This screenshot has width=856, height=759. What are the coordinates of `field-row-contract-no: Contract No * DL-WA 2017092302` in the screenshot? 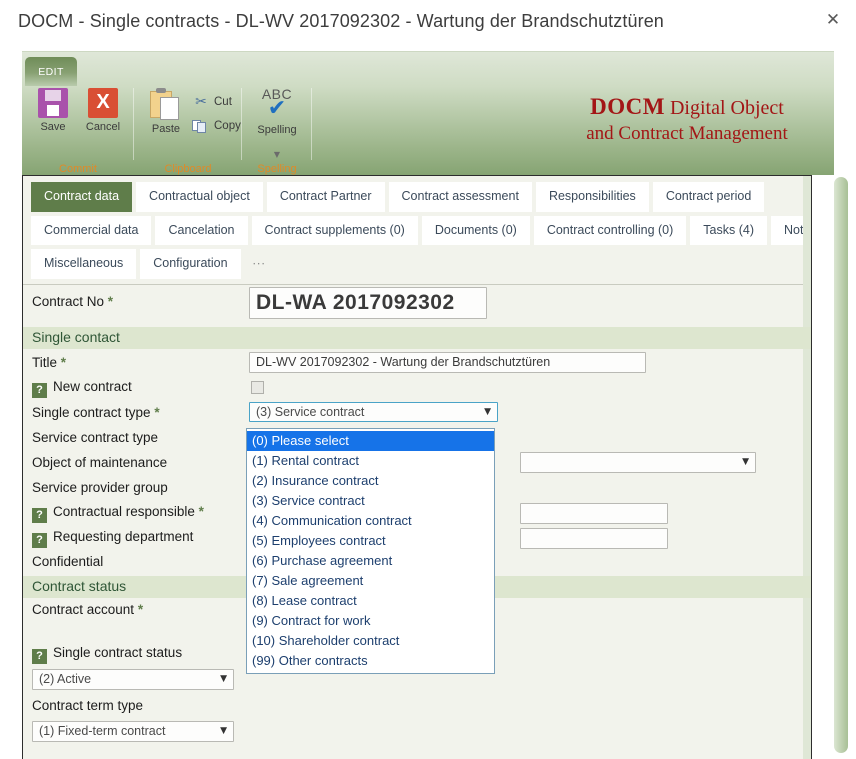 It's located at (417, 305).